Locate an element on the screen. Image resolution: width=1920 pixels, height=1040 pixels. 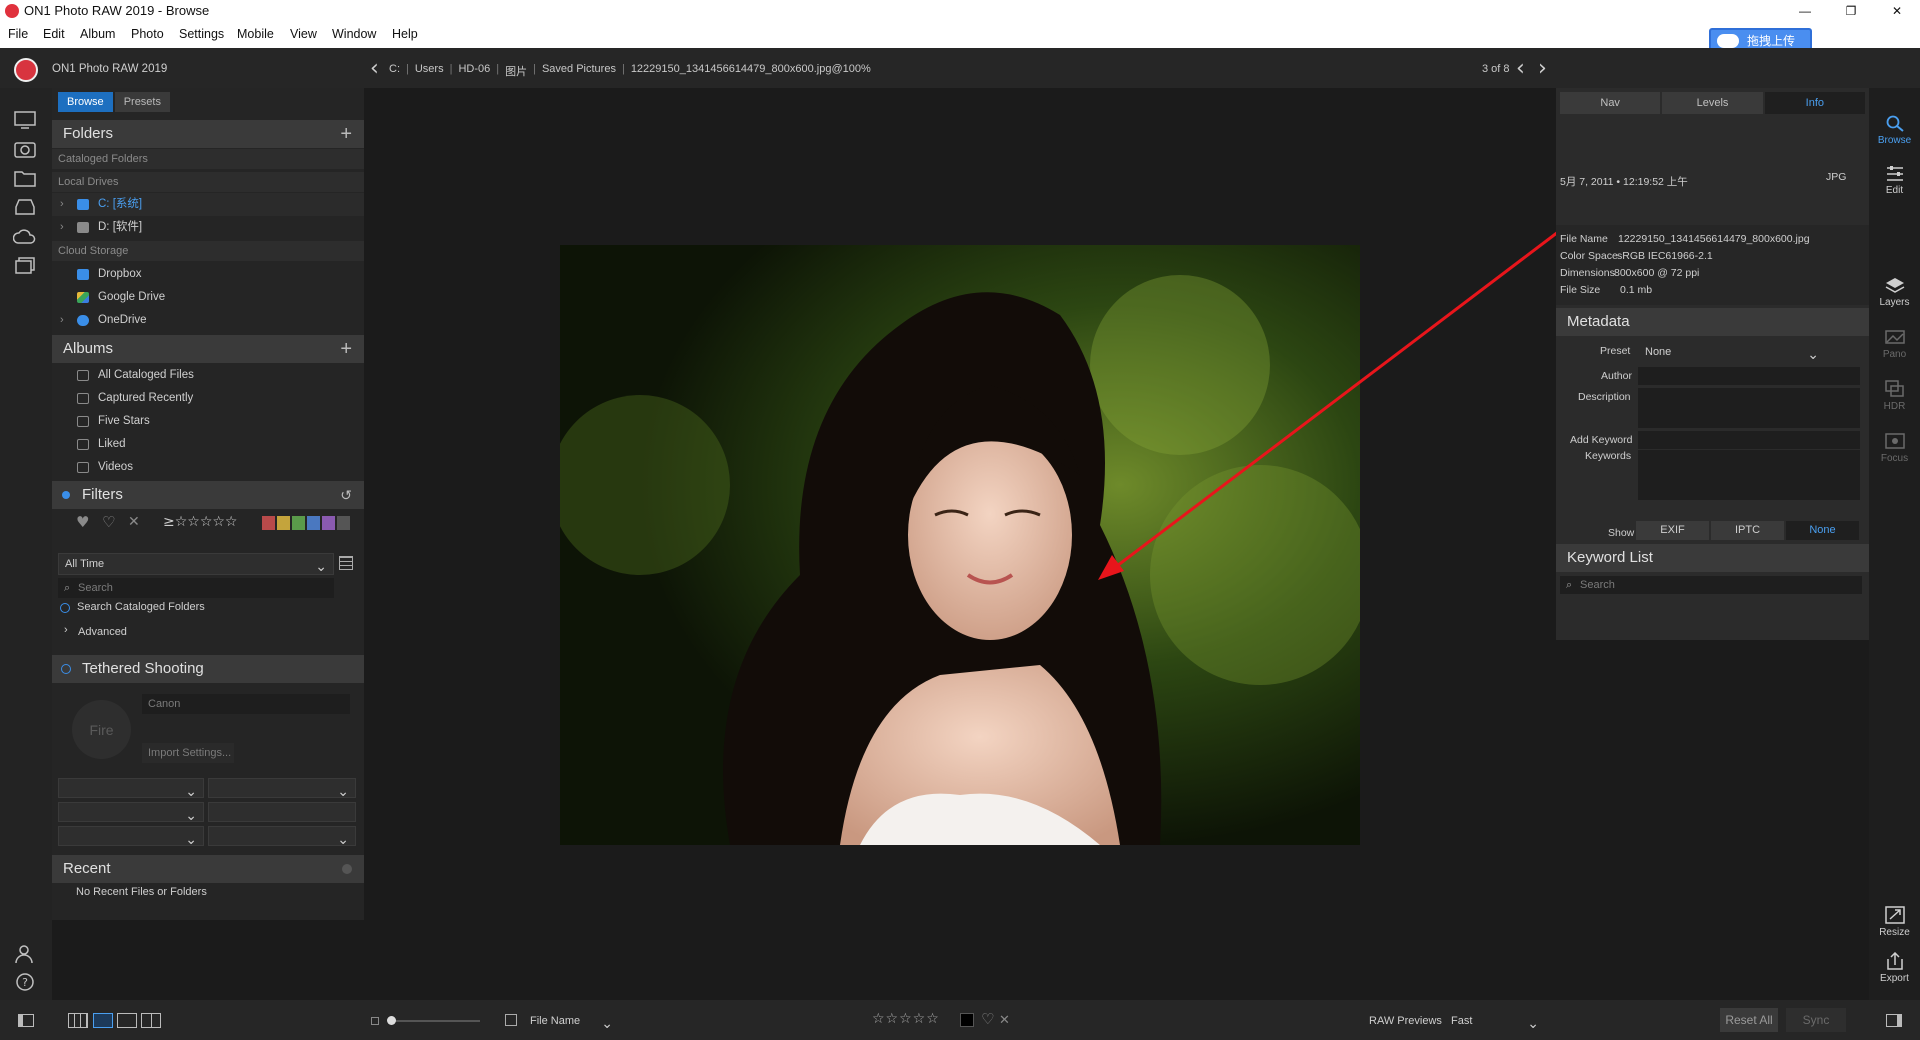
module-edit: Edit is located at coordinates (1894, 180).